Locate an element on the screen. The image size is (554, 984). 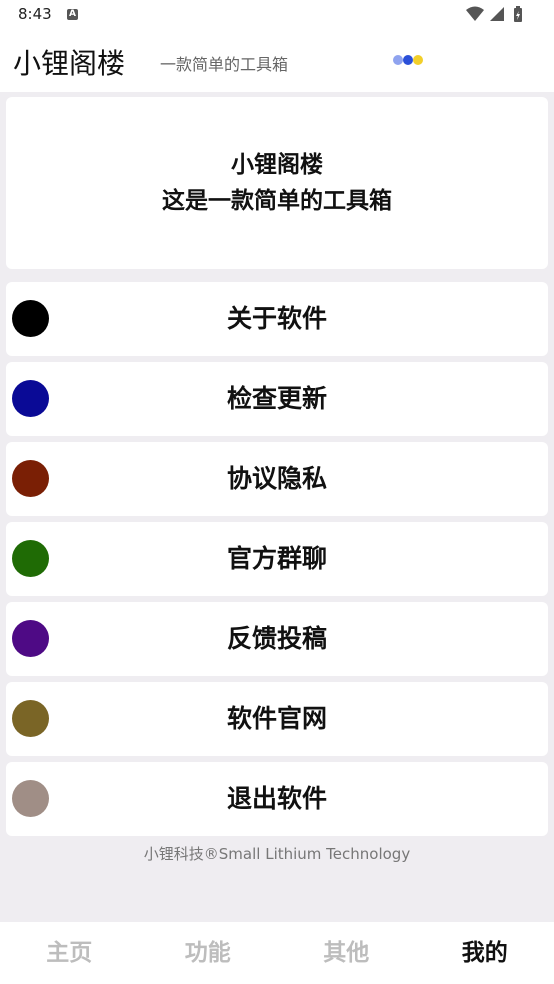
menu-item-privacy: 协议隐私 is located at coordinates (277, 479).